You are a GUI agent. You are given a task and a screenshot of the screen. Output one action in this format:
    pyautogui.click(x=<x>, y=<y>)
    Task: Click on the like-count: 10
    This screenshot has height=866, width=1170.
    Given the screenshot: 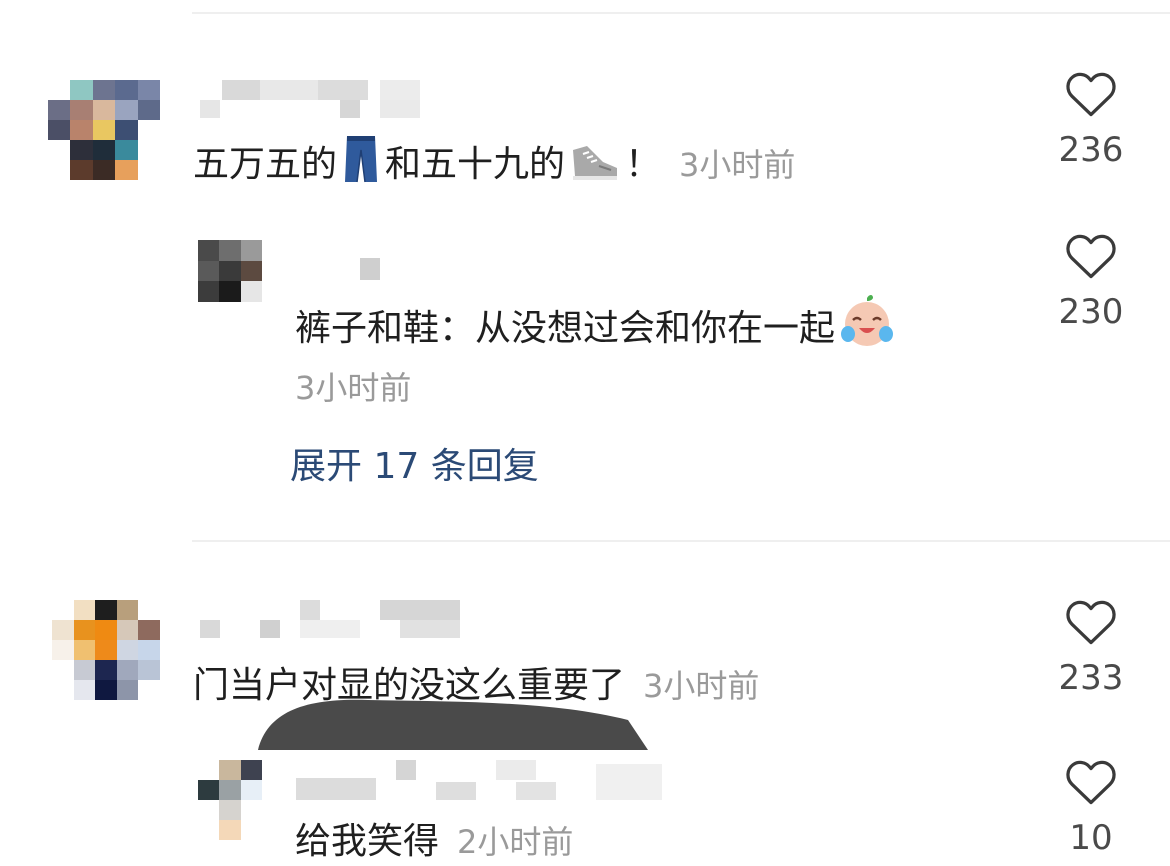 What is the action you would take?
    pyautogui.click(x=1091, y=838)
    